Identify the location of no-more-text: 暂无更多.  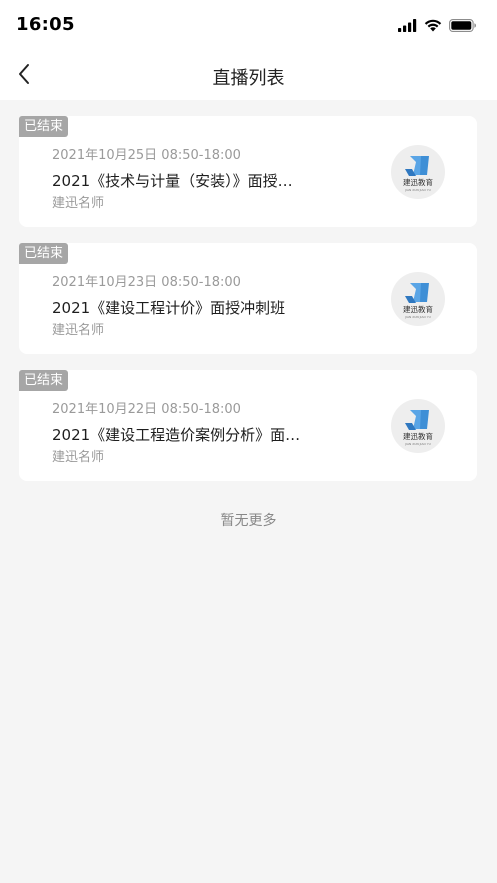
(248, 521).